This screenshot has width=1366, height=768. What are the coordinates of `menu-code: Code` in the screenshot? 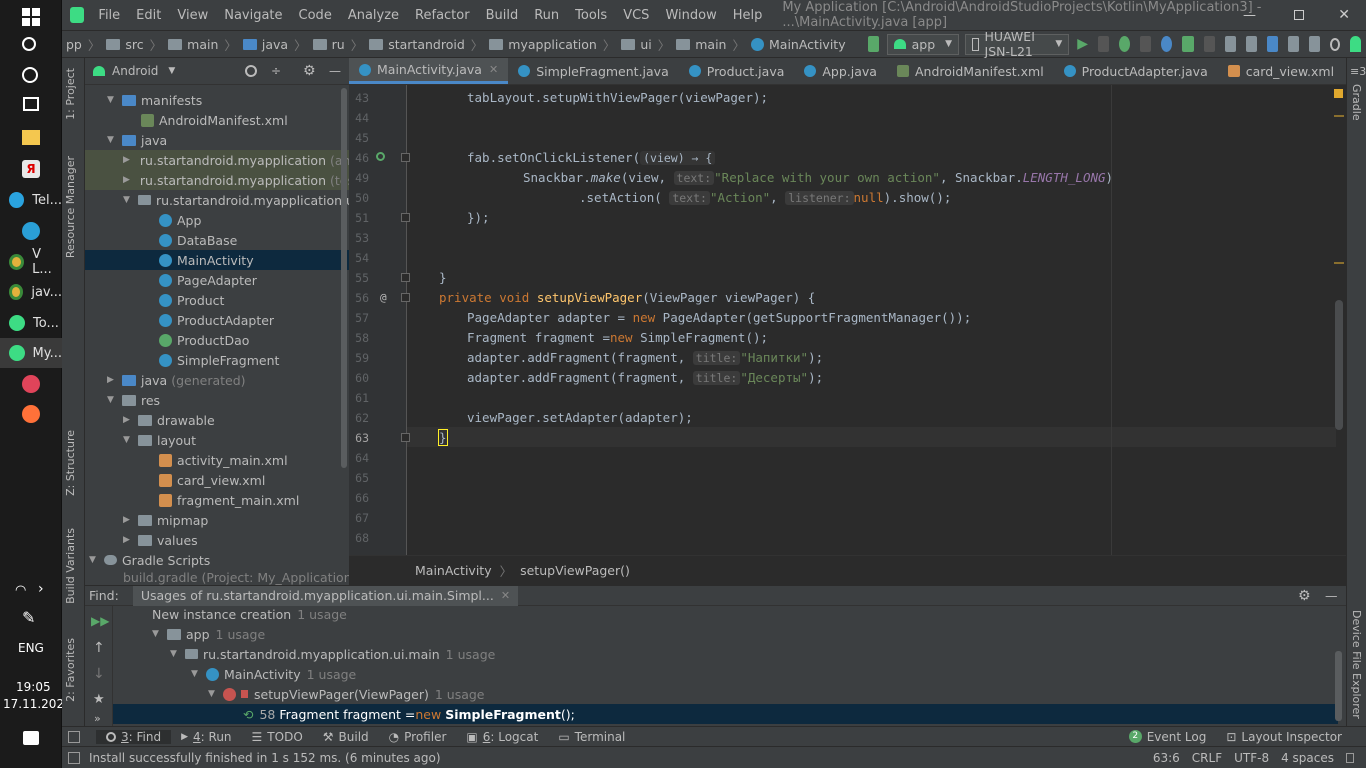 It's located at (315, 15).